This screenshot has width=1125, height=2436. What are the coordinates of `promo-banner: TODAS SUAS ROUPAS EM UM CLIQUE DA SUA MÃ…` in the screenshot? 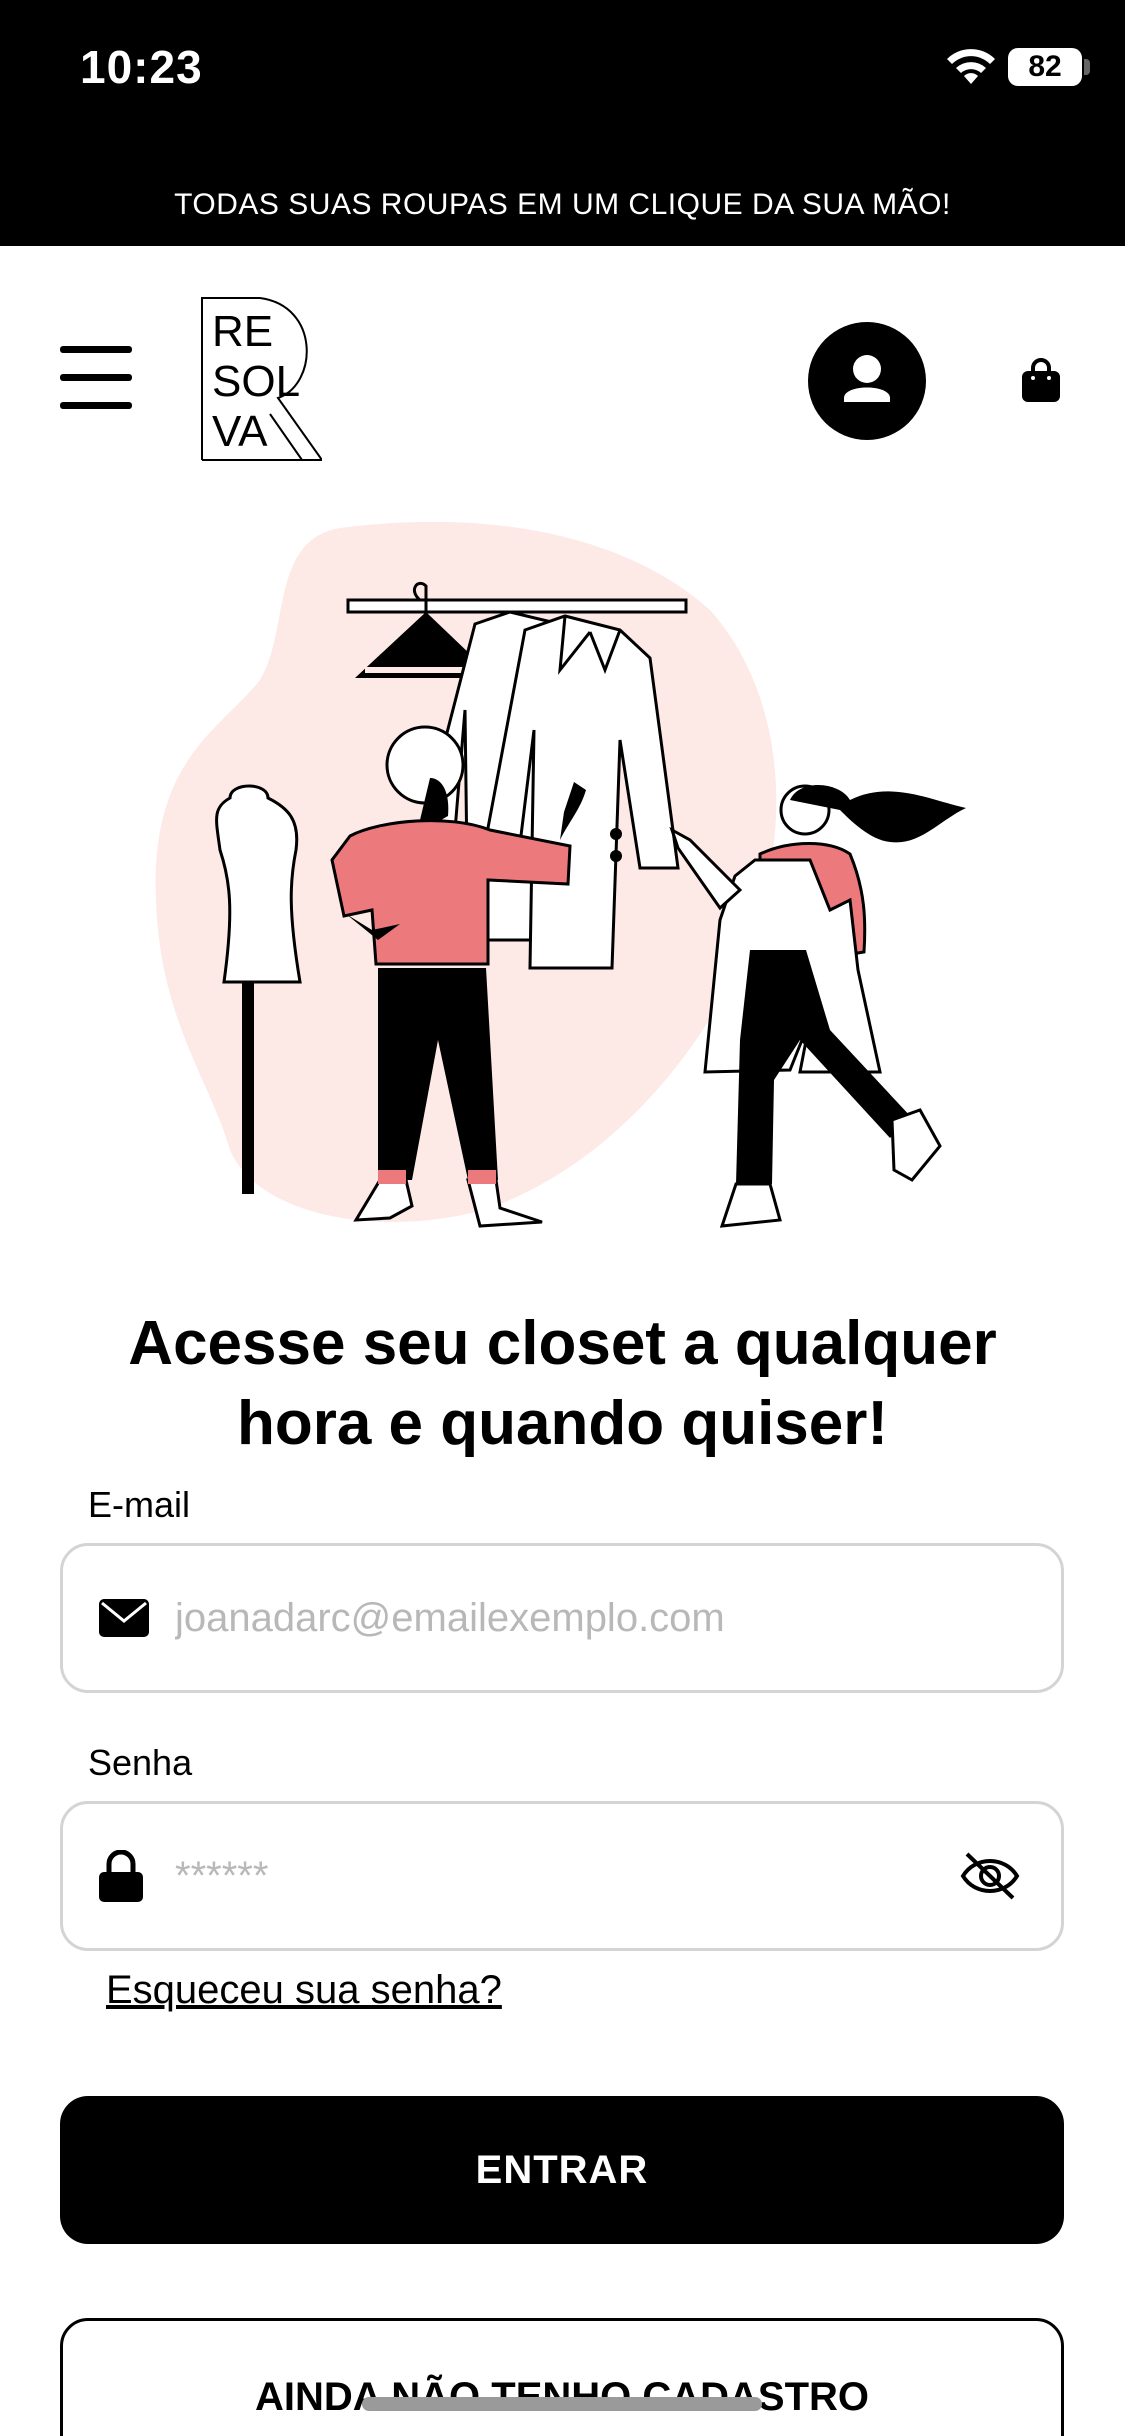 It's located at (562, 204).